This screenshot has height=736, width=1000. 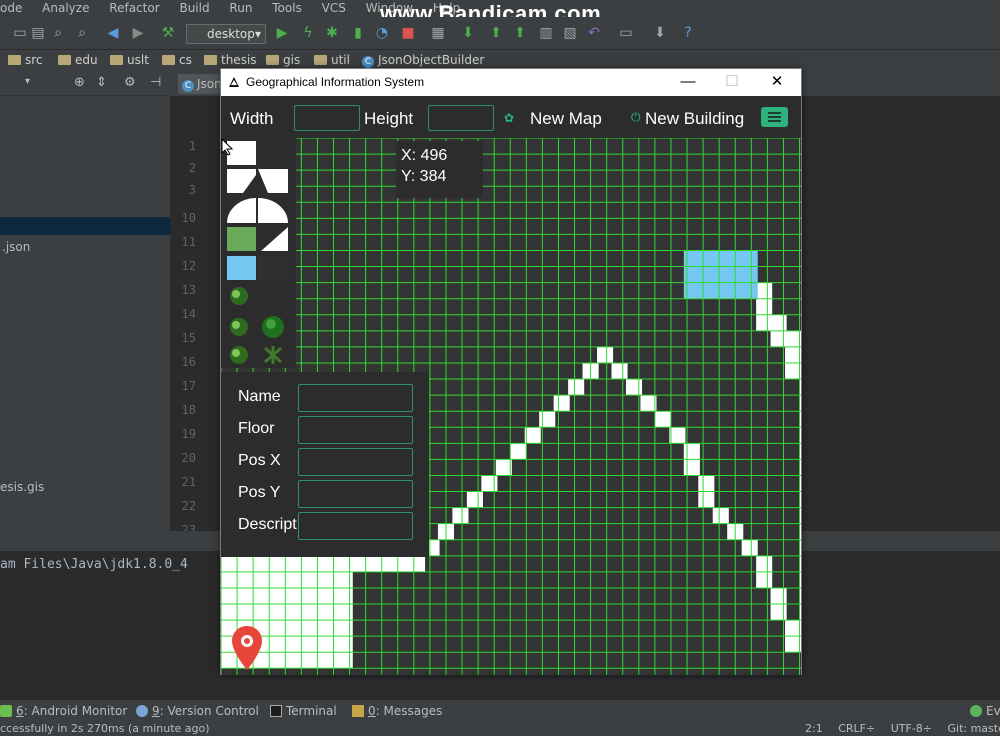 I want to click on revert-icon: ↶, so click(x=594, y=33).